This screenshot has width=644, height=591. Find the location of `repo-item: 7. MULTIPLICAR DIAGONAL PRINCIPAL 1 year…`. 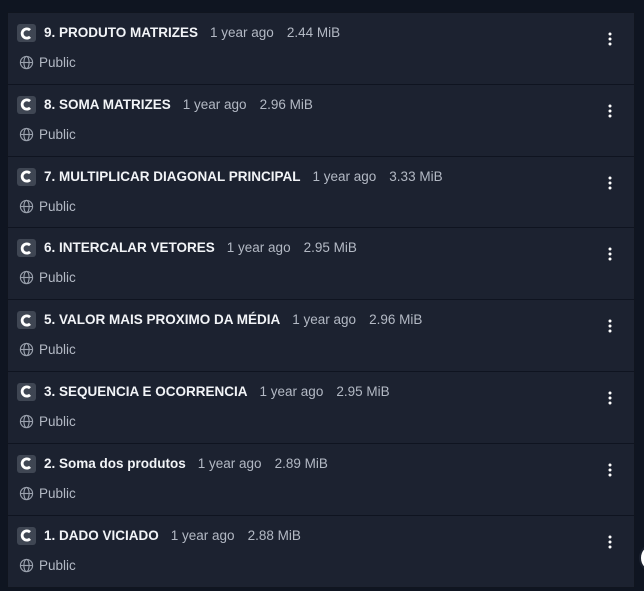

repo-item: 7. MULTIPLICAR DIAGONAL PRINCIPAL 1 year… is located at coordinates (321, 193).